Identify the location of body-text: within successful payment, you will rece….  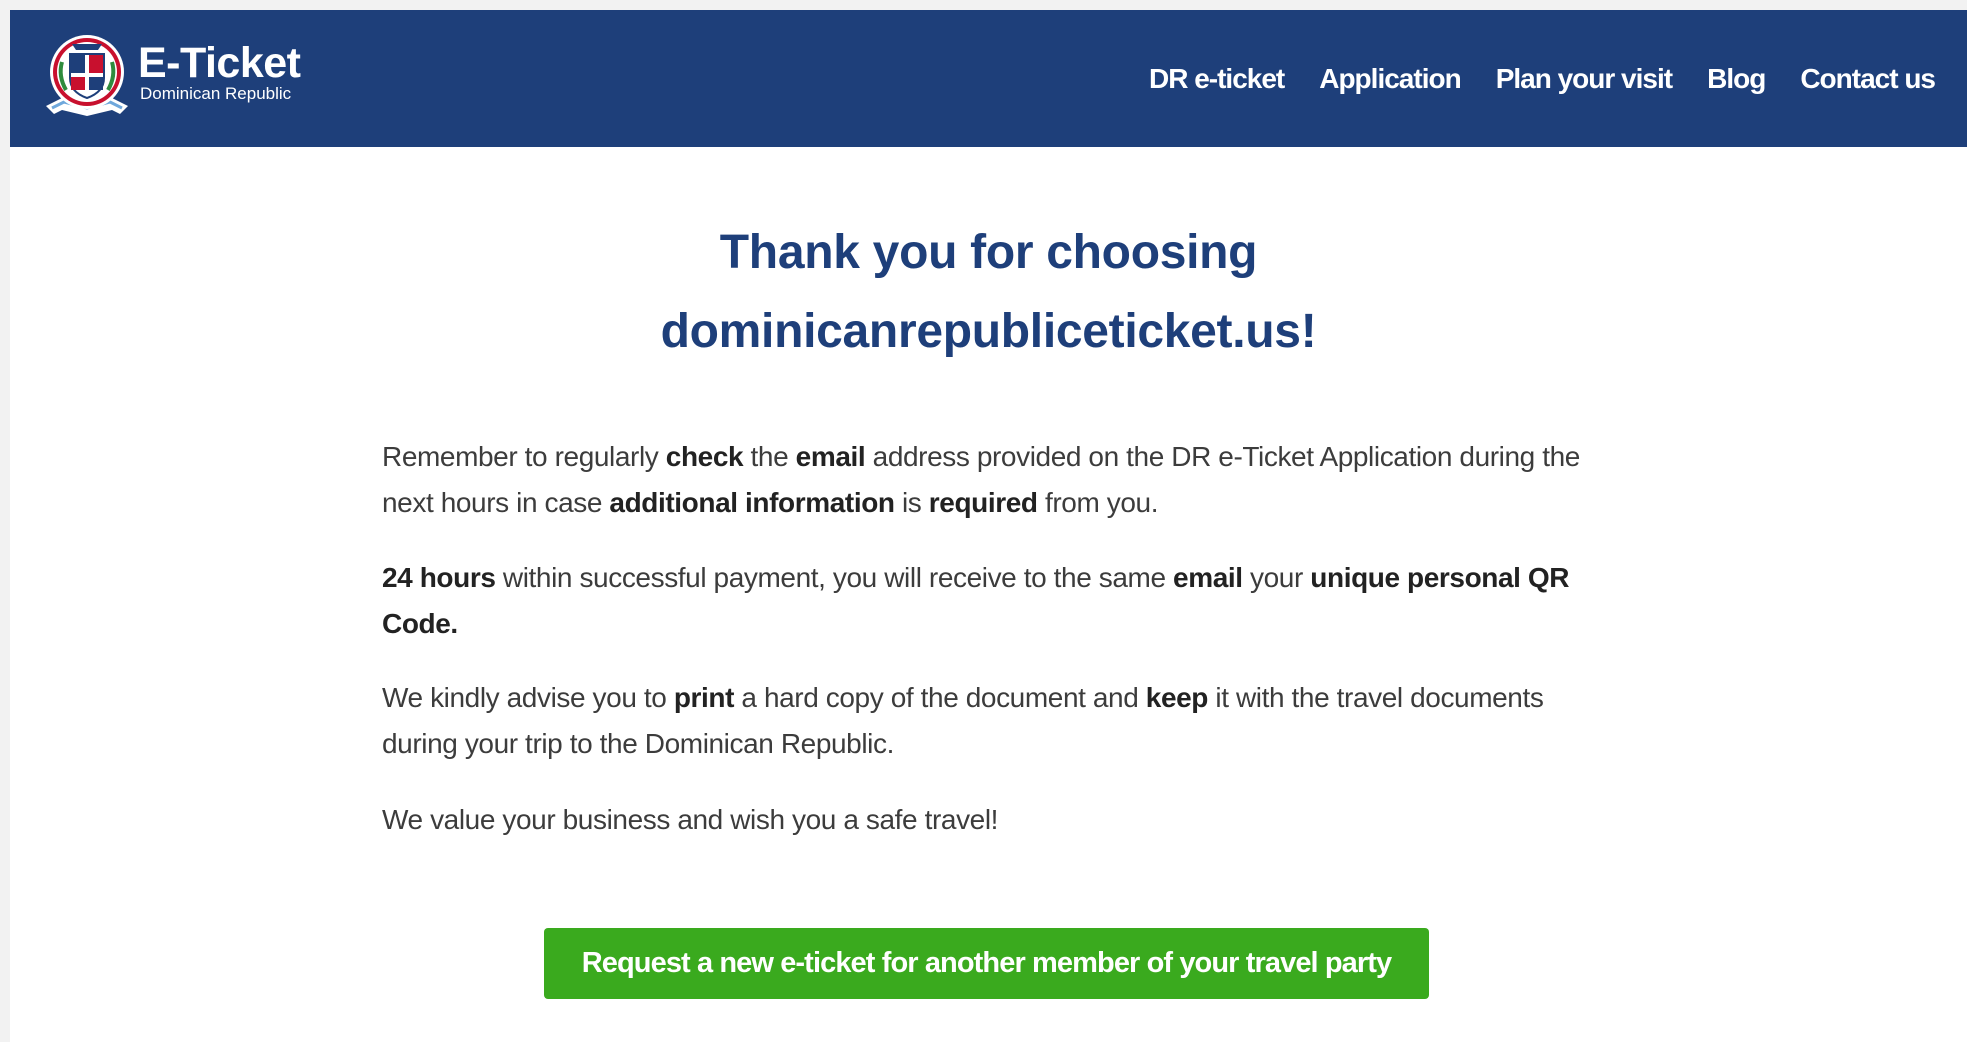
(834, 577).